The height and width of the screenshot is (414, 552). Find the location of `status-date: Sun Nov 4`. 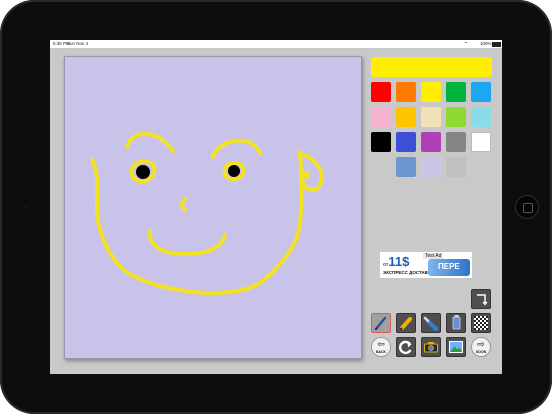

status-date: Sun Nov 4 is located at coordinates (78, 43).